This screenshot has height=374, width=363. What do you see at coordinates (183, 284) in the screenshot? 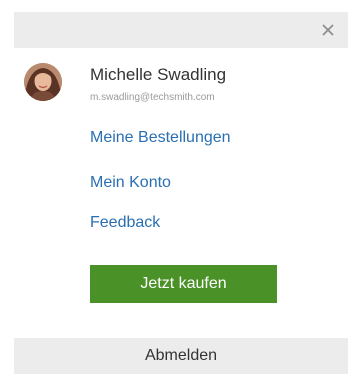
I see `buy-now-button: Jetzt kaufen` at bounding box center [183, 284].